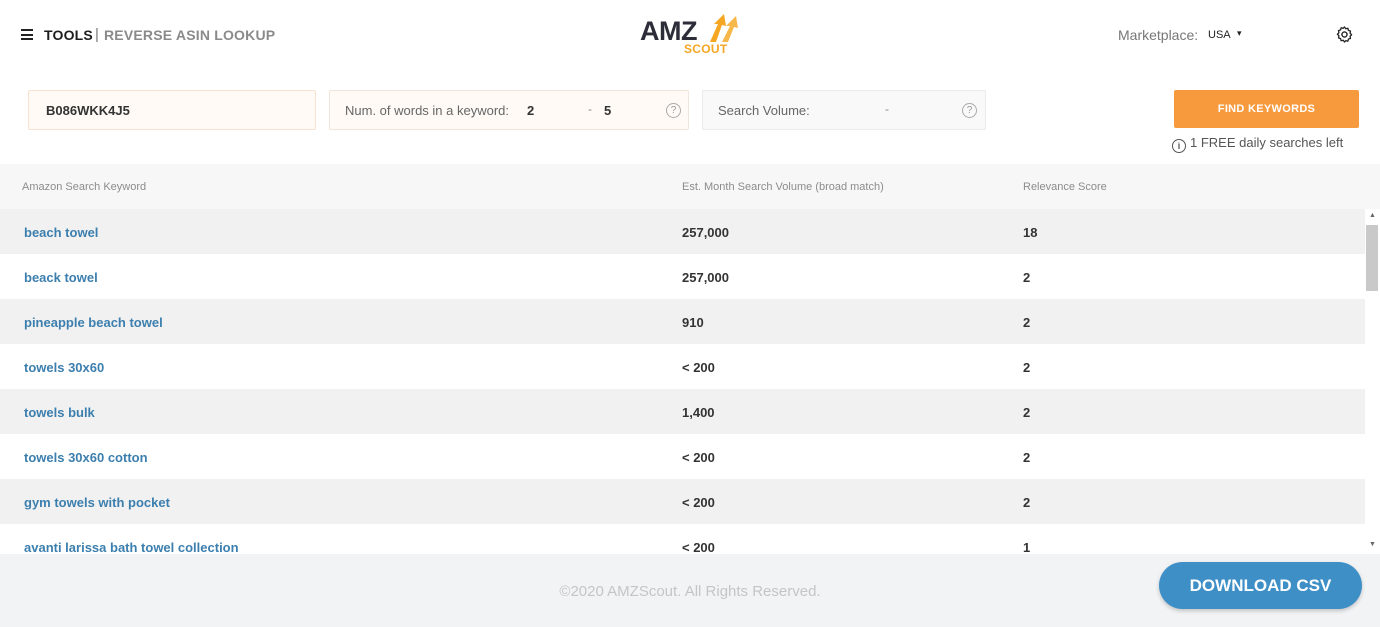  What do you see at coordinates (1372, 215) in the screenshot?
I see `scroll-up-icon: ▲` at bounding box center [1372, 215].